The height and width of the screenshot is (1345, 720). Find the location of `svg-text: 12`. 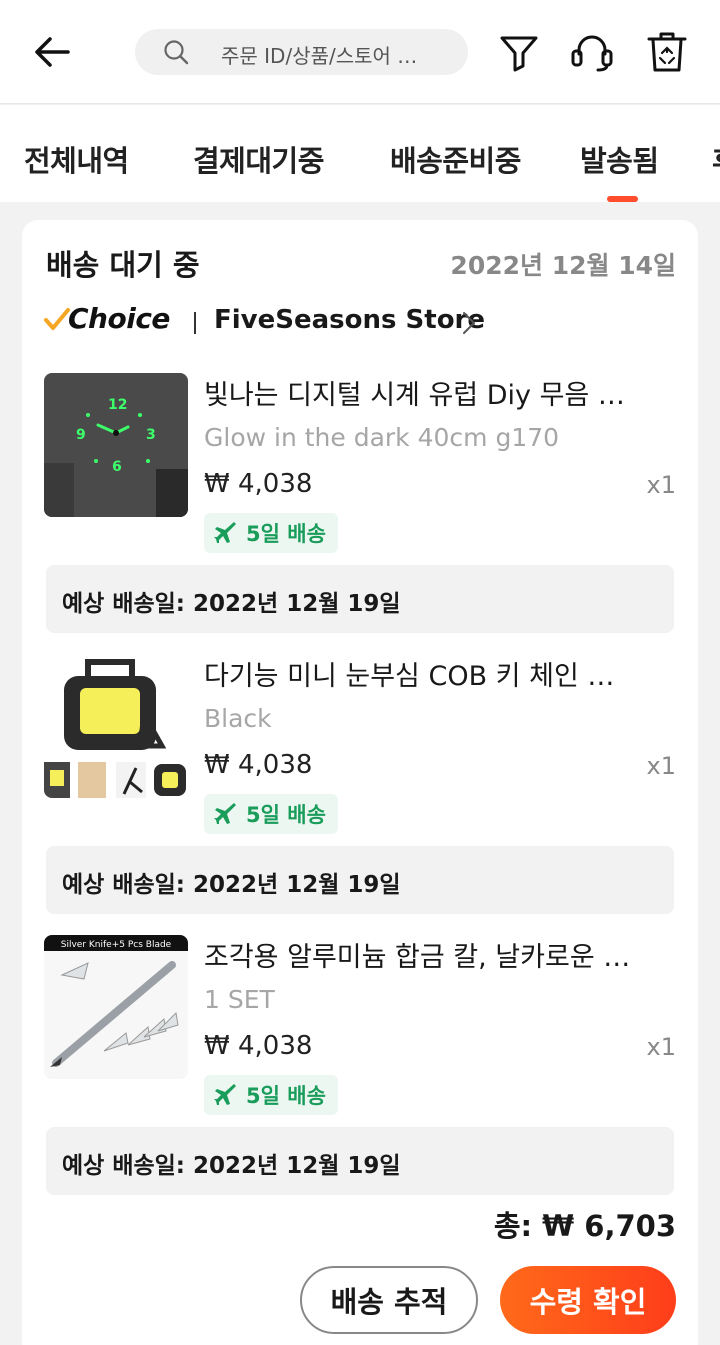

svg-text: 12 is located at coordinates (117, 405).